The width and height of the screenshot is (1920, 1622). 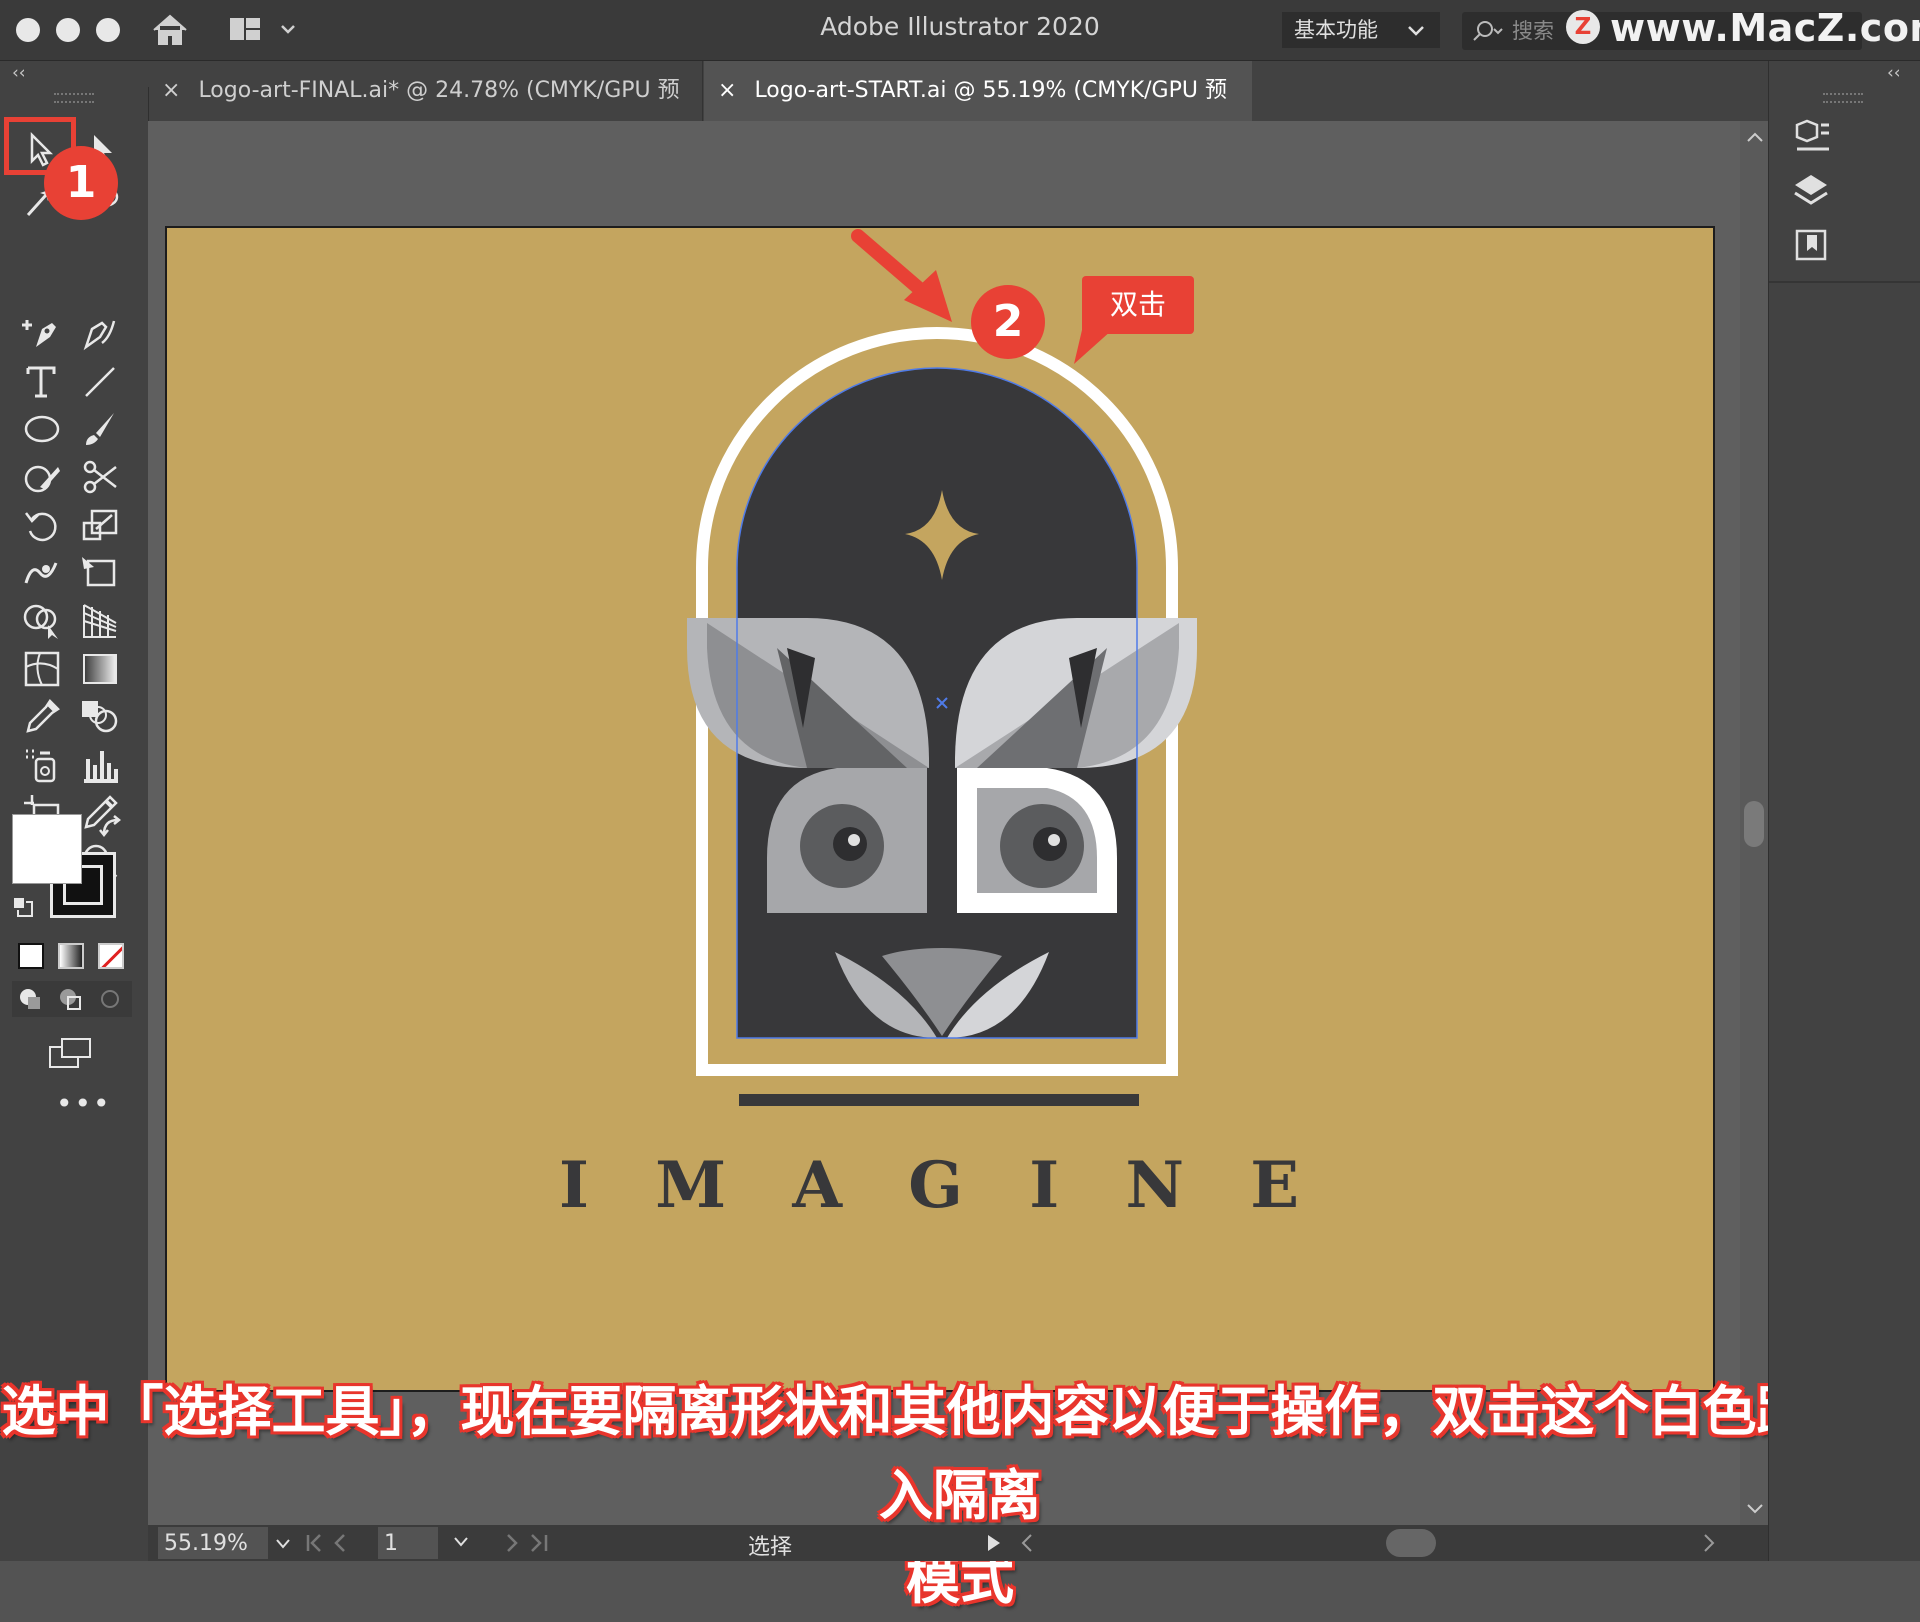 I want to click on scroll-up-icon, so click(x=1755, y=137).